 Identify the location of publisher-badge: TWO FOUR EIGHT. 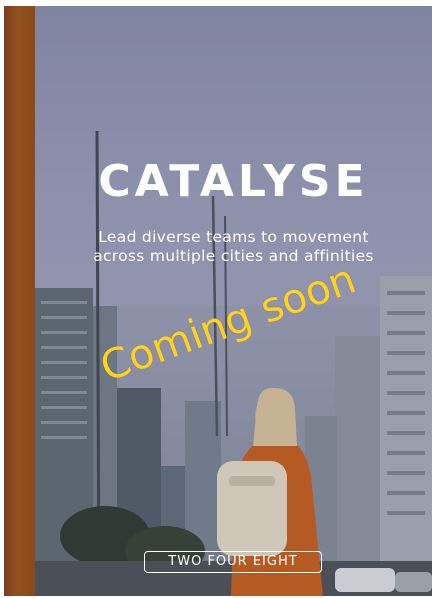
(233, 562).